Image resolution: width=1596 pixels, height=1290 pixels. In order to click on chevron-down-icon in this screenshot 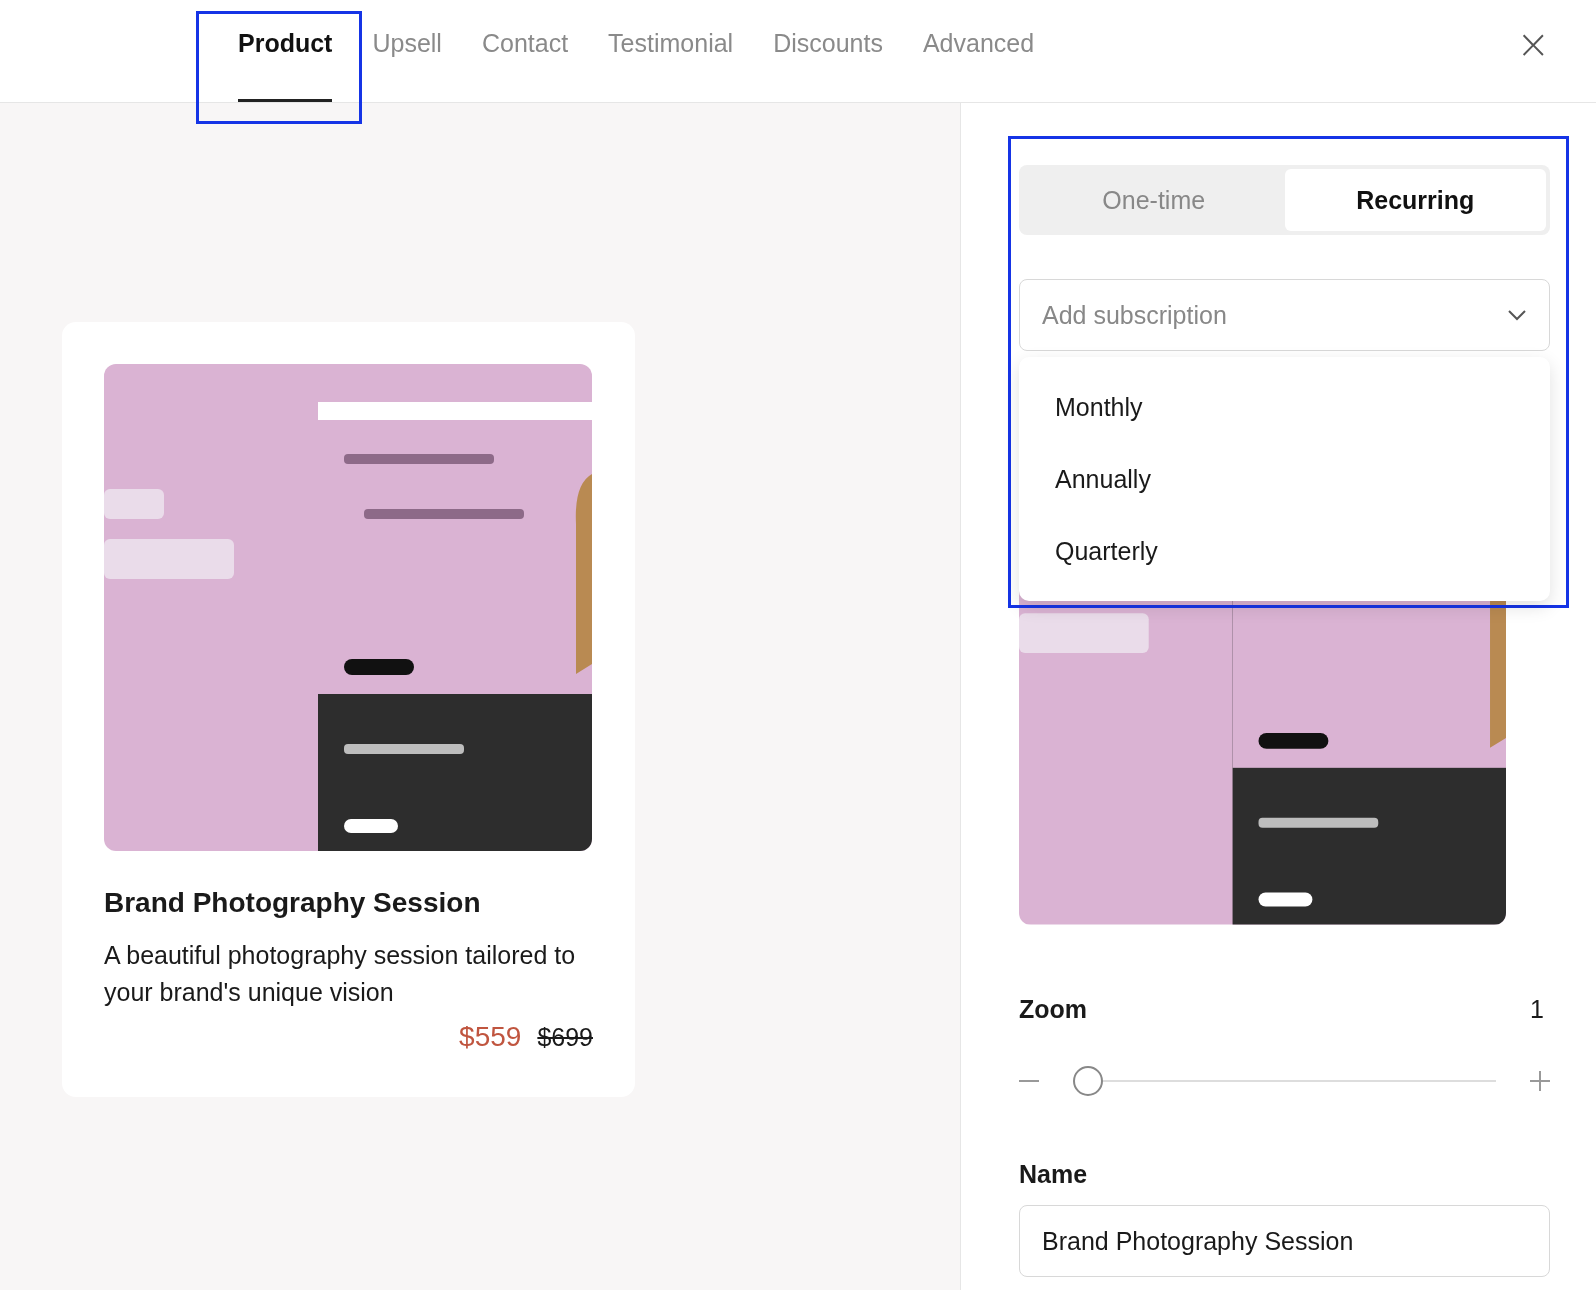, I will do `click(1517, 315)`.